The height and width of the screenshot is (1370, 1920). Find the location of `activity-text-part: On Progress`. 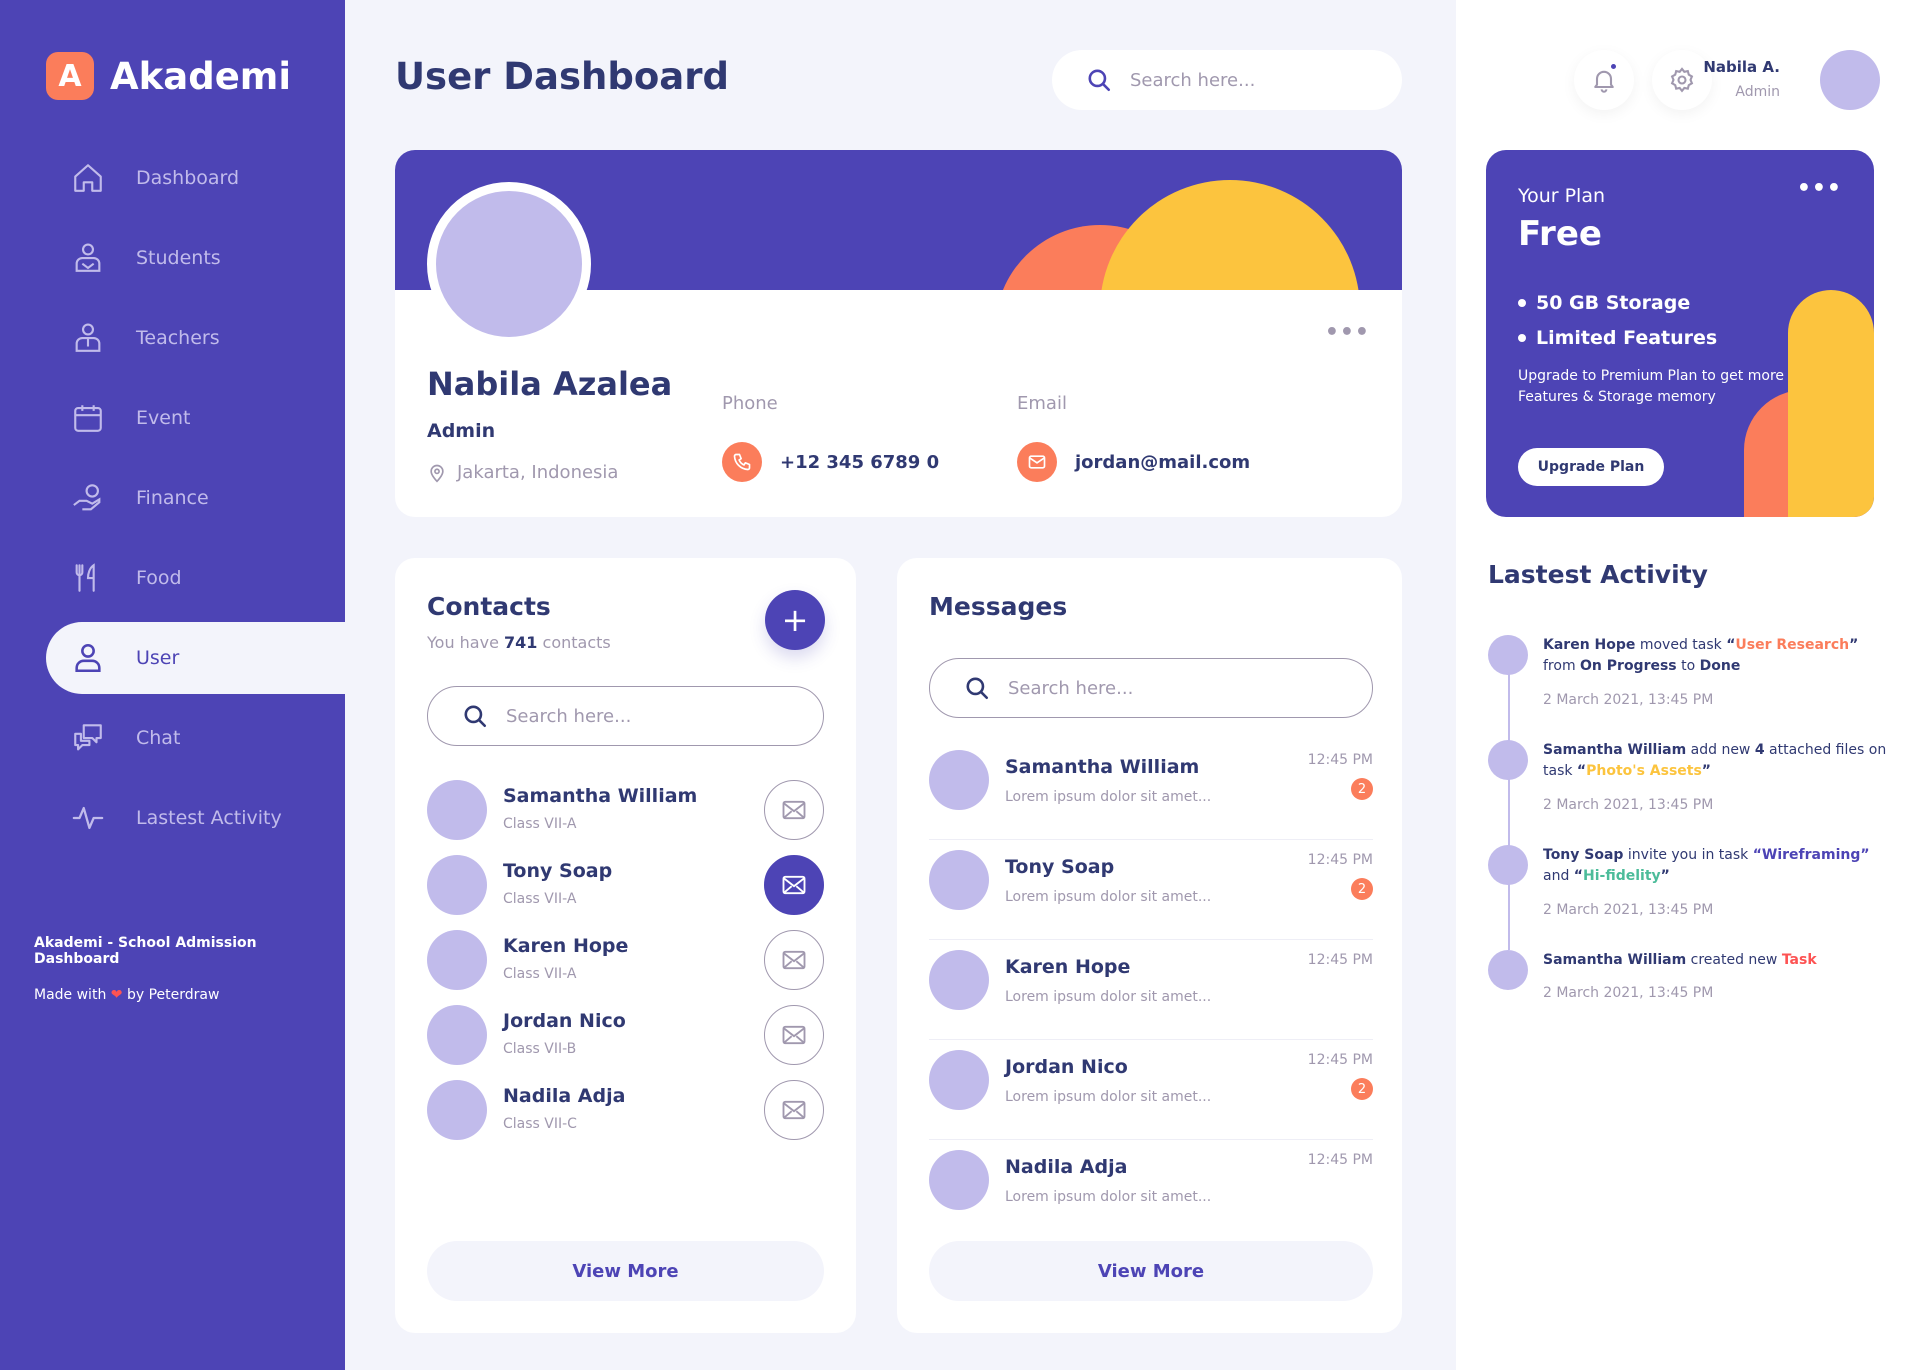

activity-text-part: On Progress is located at coordinates (1628, 666).